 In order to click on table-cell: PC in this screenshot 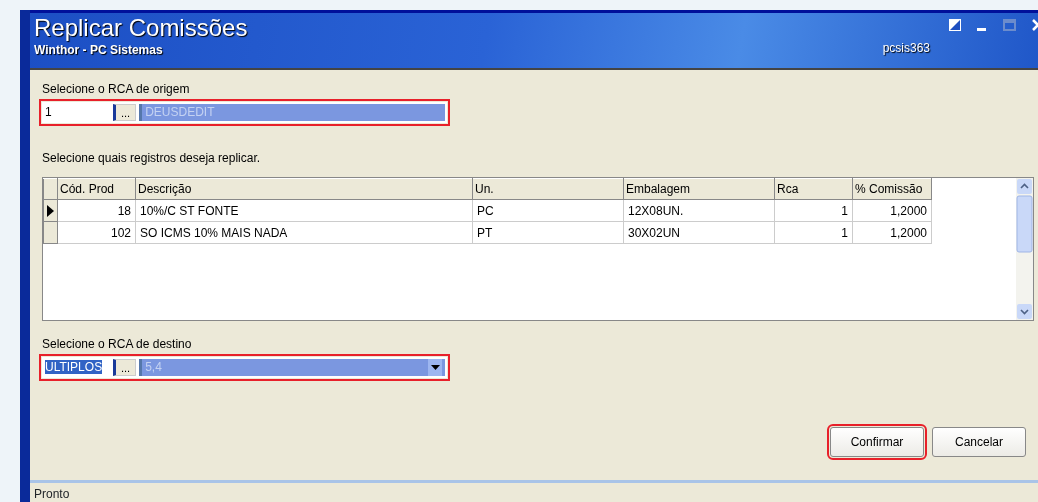, I will do `click(548, 210)`.